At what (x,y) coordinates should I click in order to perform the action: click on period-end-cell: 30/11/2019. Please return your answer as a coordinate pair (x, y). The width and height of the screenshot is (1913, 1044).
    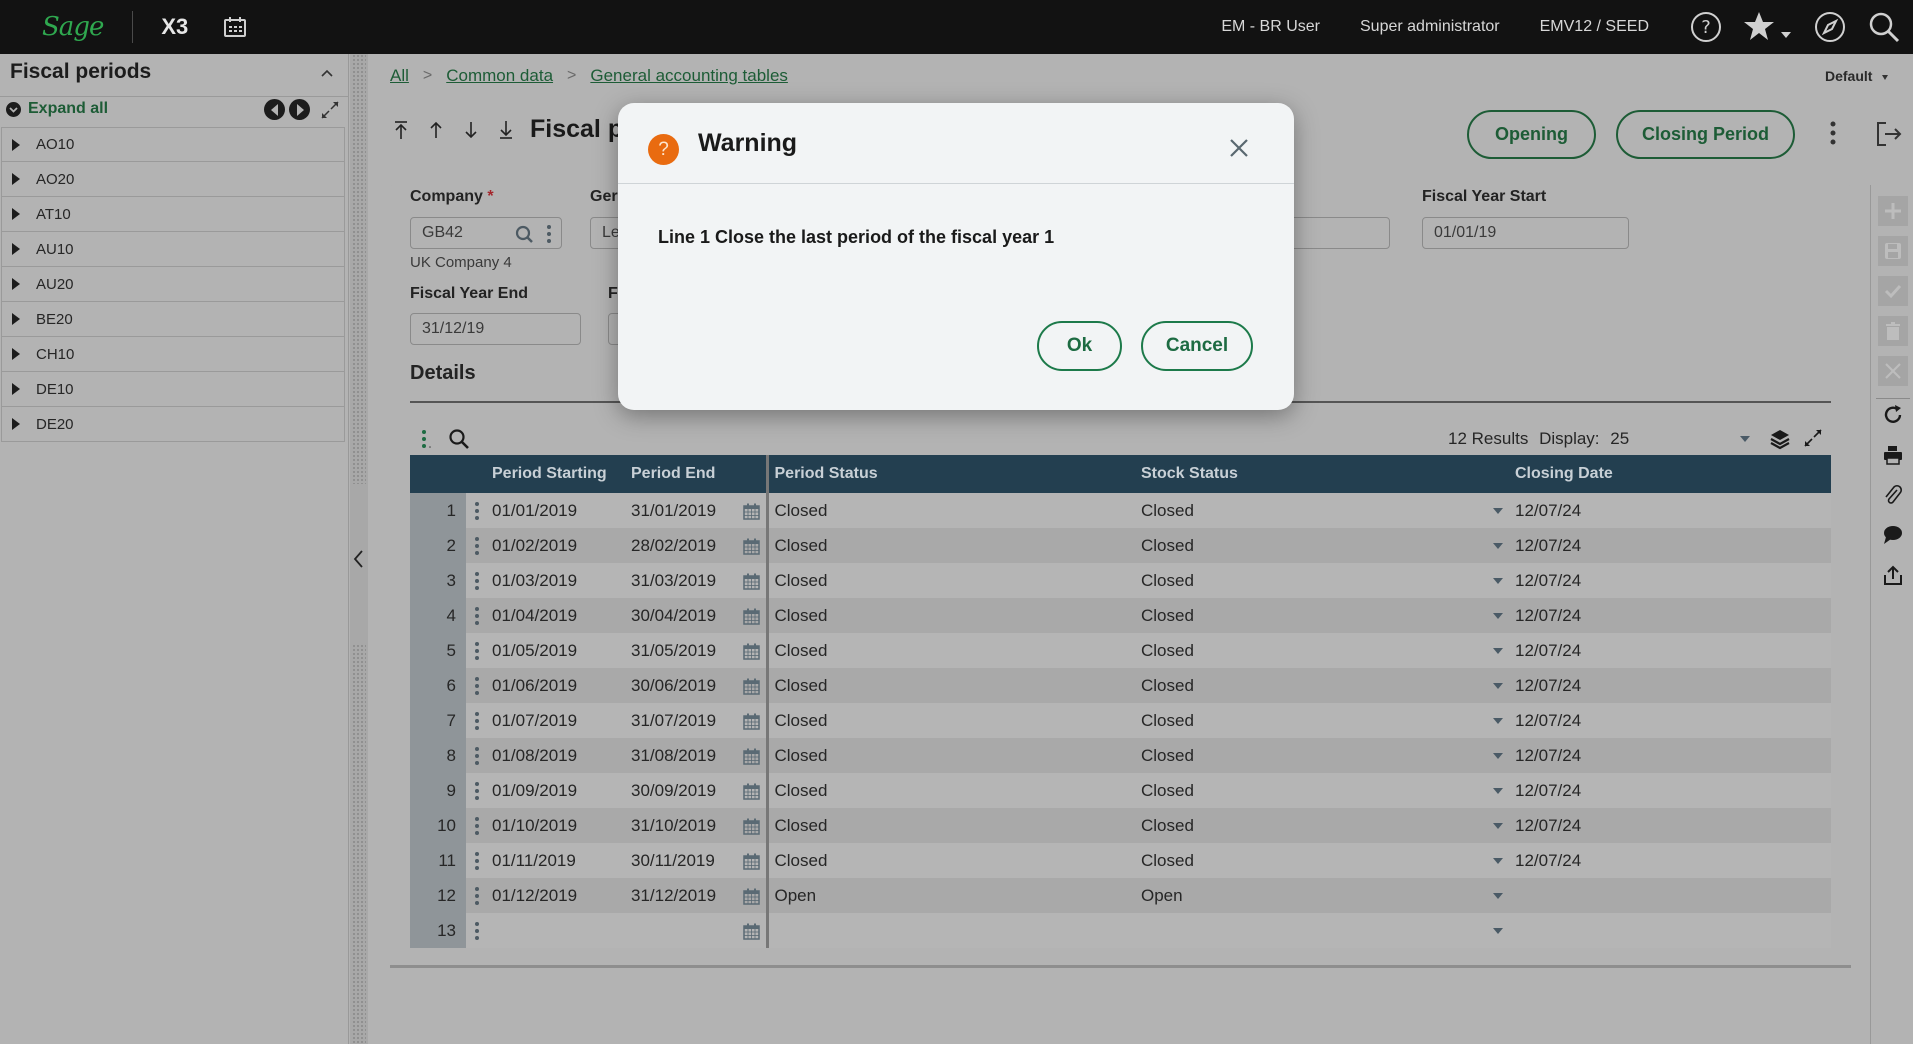
    Looking at the image, I should click on (687, 860).